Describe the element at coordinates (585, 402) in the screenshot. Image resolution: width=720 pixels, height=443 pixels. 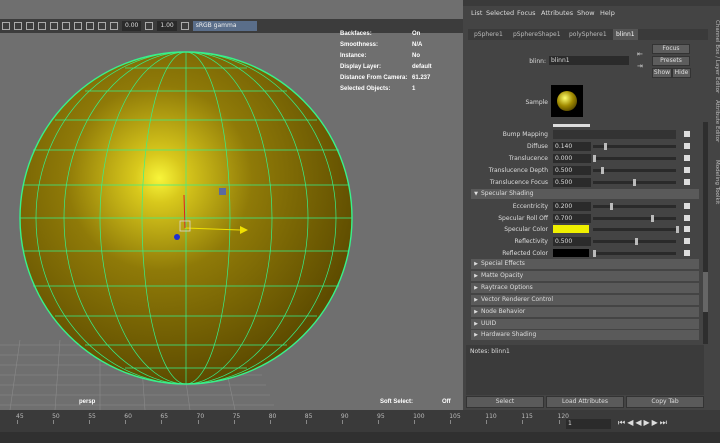
I see `button-load-attributes: Load Attributes` at that location.